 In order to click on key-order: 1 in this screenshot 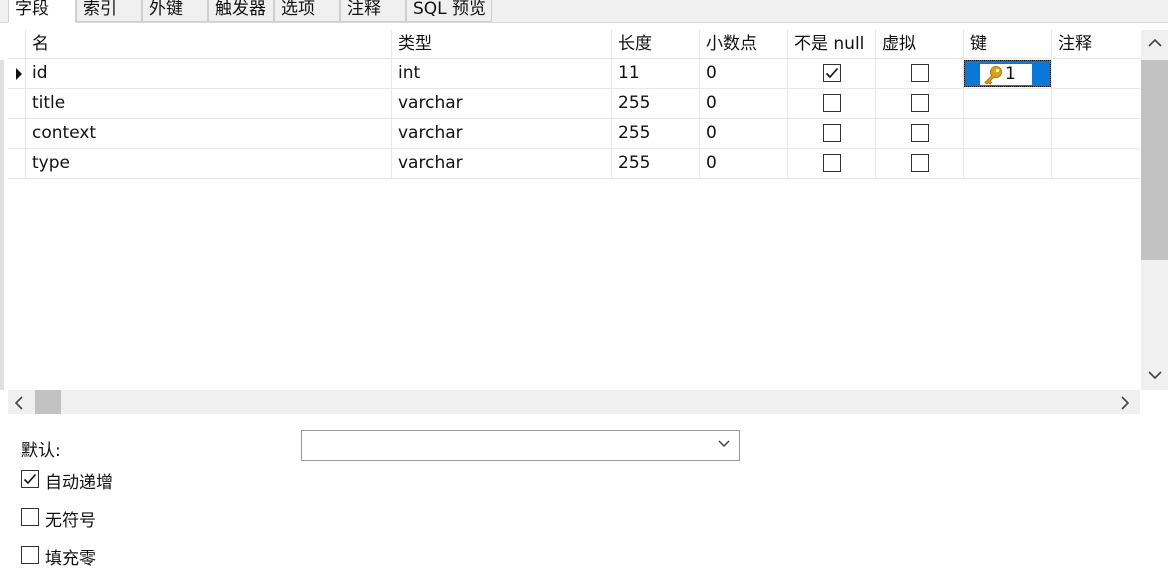, I will do `click(1010, 74)`.